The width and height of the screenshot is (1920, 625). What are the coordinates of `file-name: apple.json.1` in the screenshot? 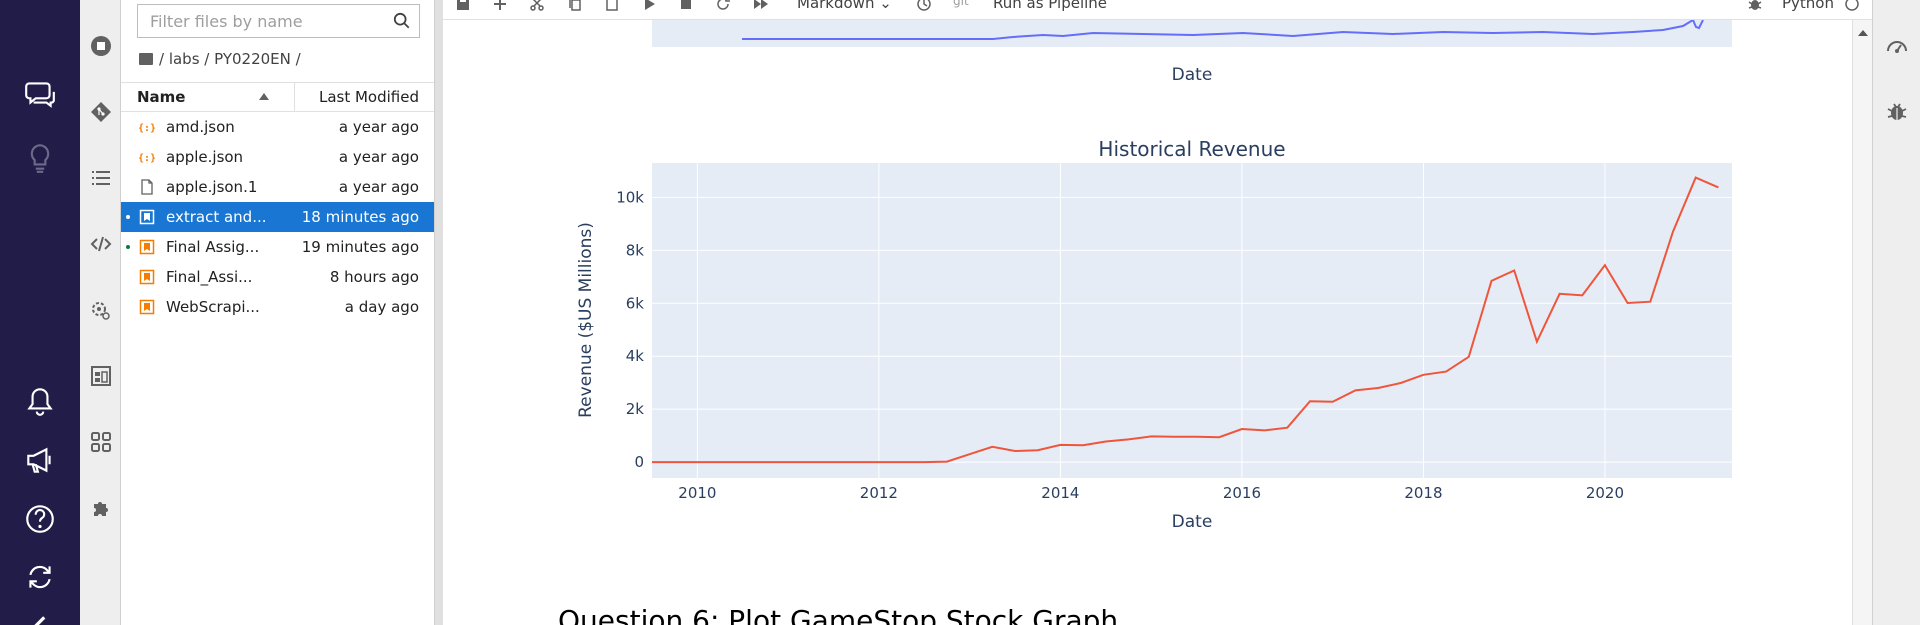 It's located at (212, 187).